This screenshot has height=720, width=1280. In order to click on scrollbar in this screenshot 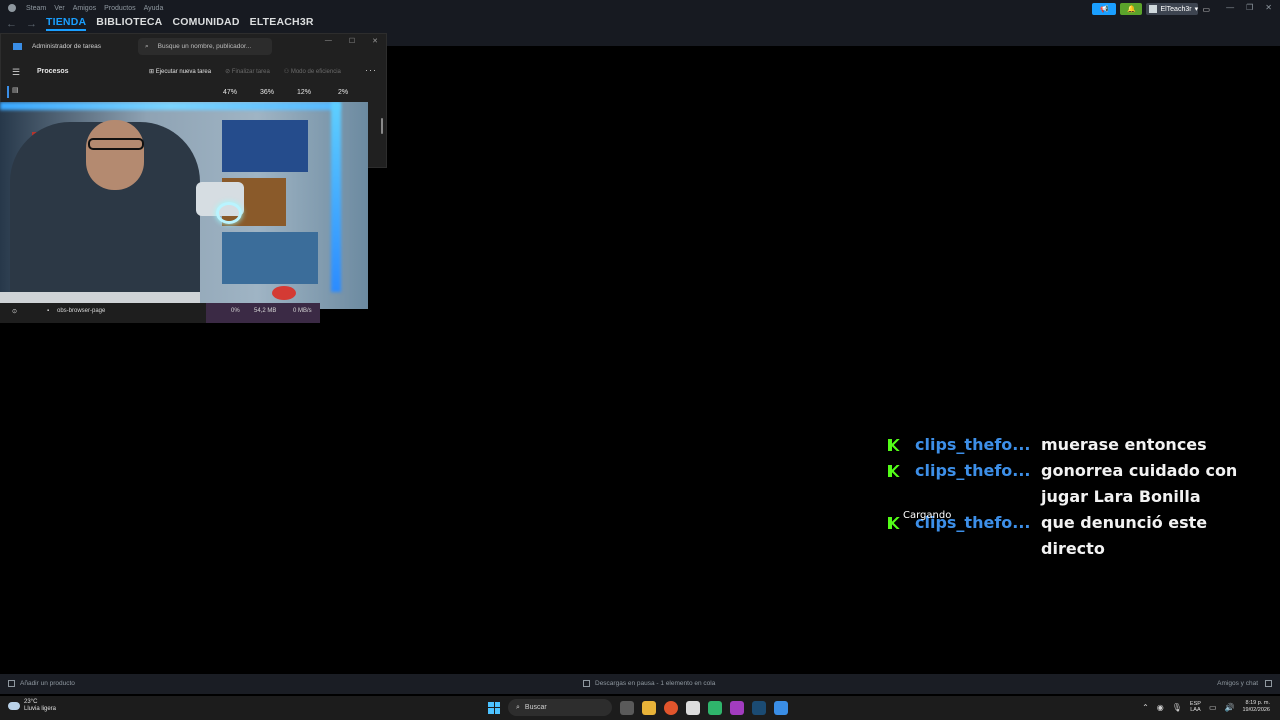, I will do `click(382, 126)`.